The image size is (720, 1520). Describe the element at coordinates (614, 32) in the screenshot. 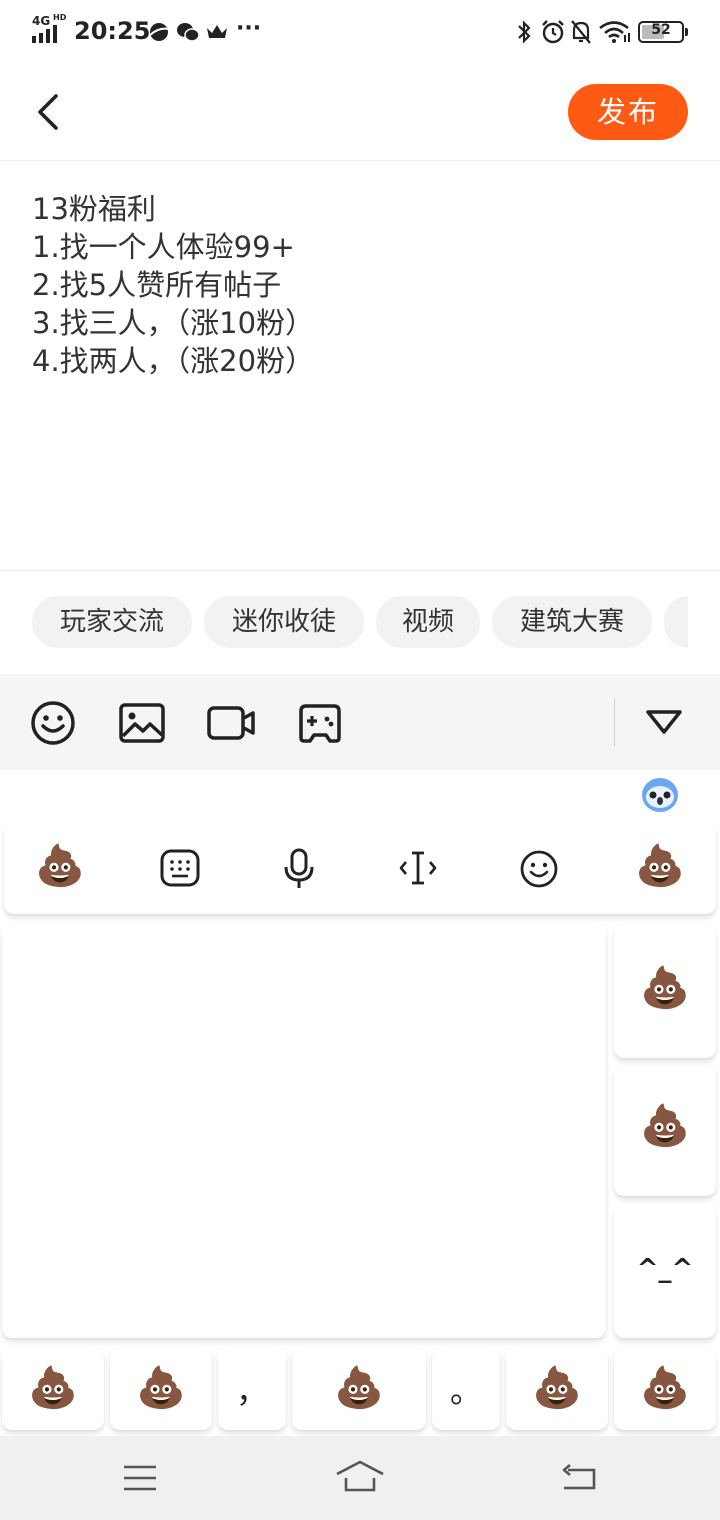

I see `wifi-icon` at that location.